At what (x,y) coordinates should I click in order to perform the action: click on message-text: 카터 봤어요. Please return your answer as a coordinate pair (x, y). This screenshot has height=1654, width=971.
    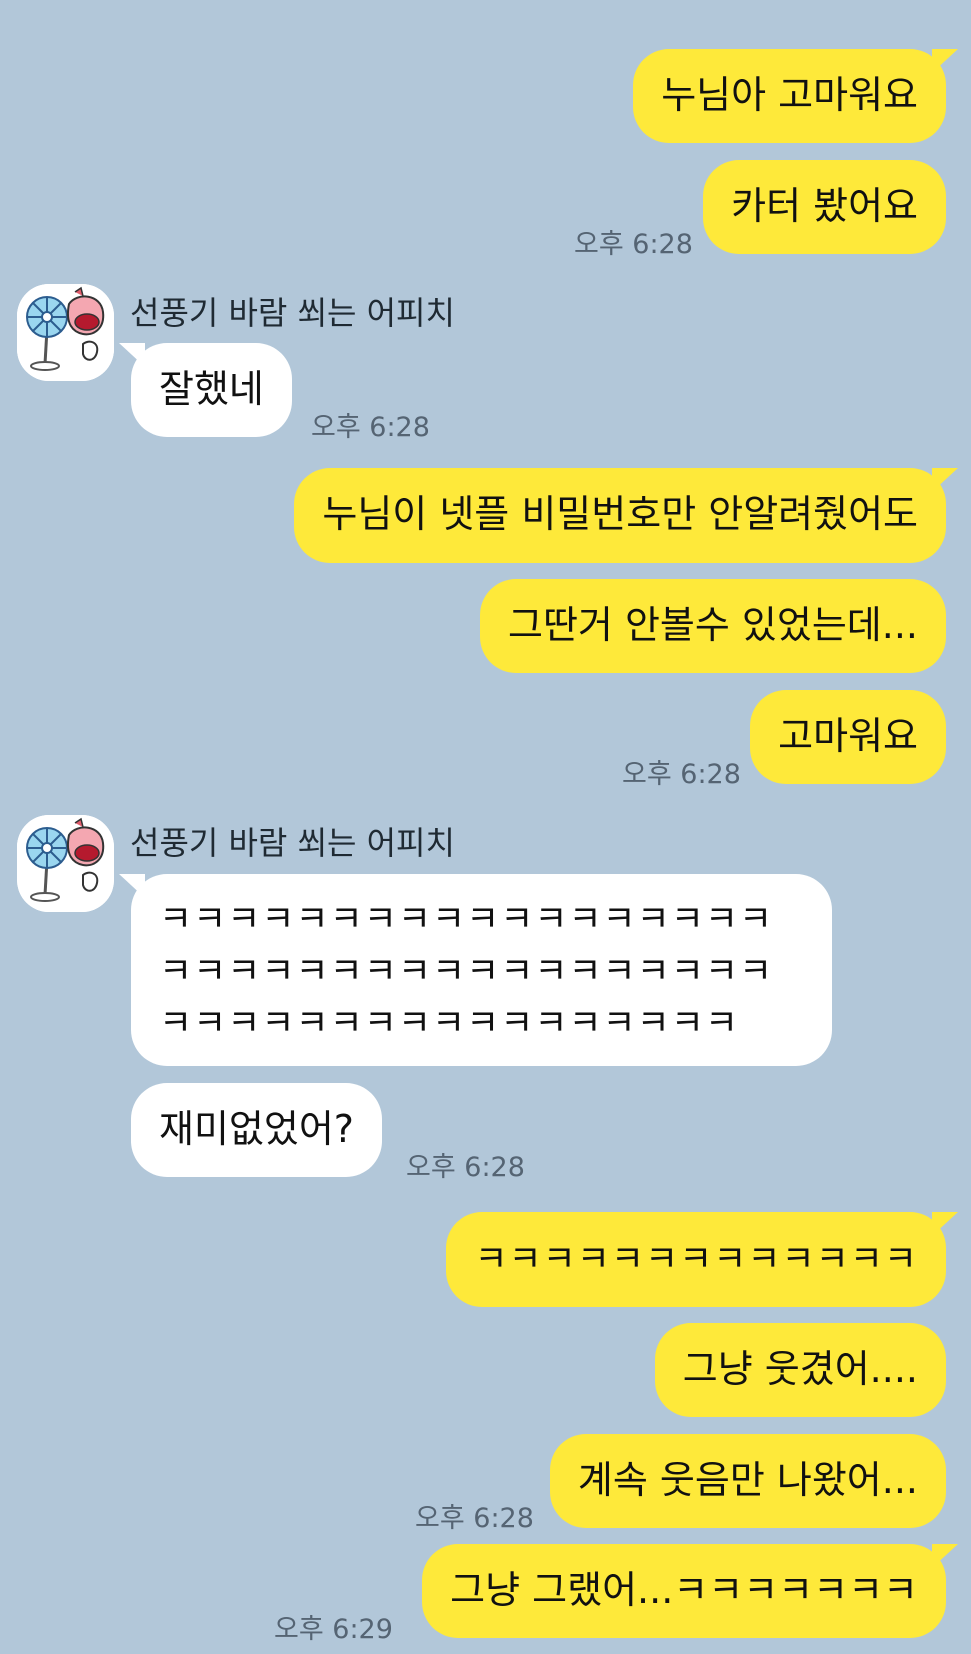
    Looking at the image, I should click on (824, 206).